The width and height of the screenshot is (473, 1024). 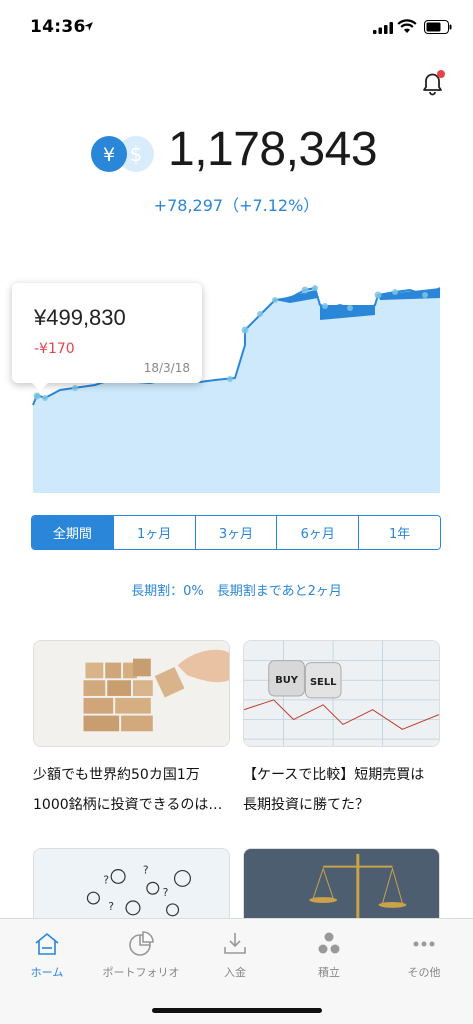 What do you see at coordinates (54, 349) in the screenshot?
I see `tooltip-change: -¥170` at bounding box center [54, 349].